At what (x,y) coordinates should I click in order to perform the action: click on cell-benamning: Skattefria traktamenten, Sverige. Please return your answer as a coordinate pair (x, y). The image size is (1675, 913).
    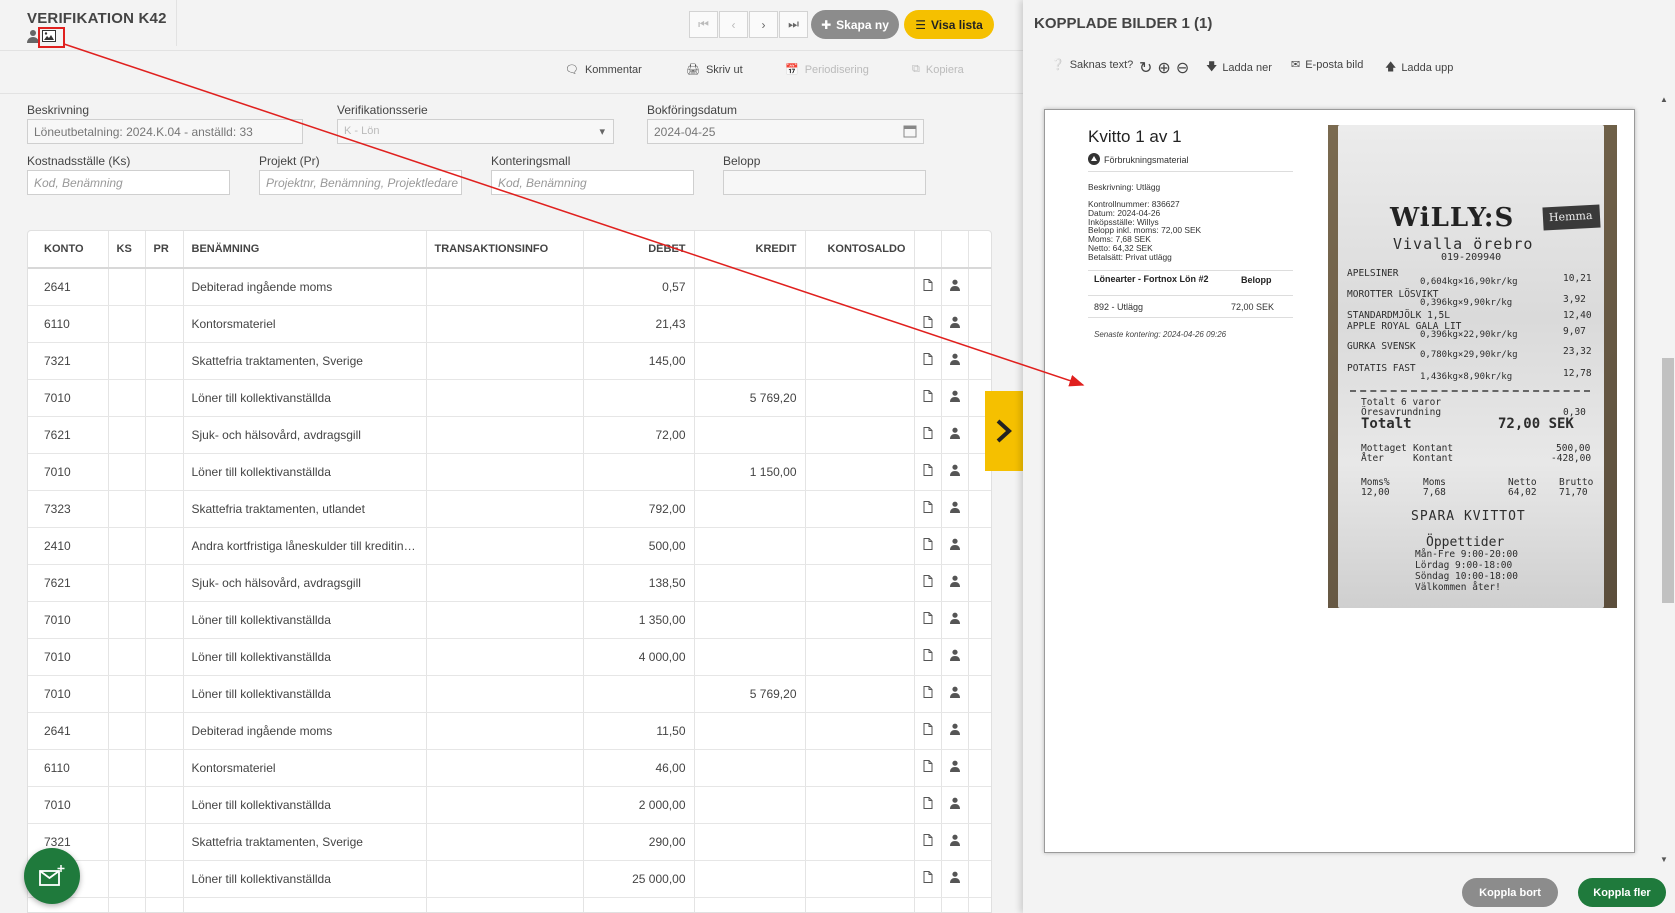
    Looking at the image, I should click on (305, 842).